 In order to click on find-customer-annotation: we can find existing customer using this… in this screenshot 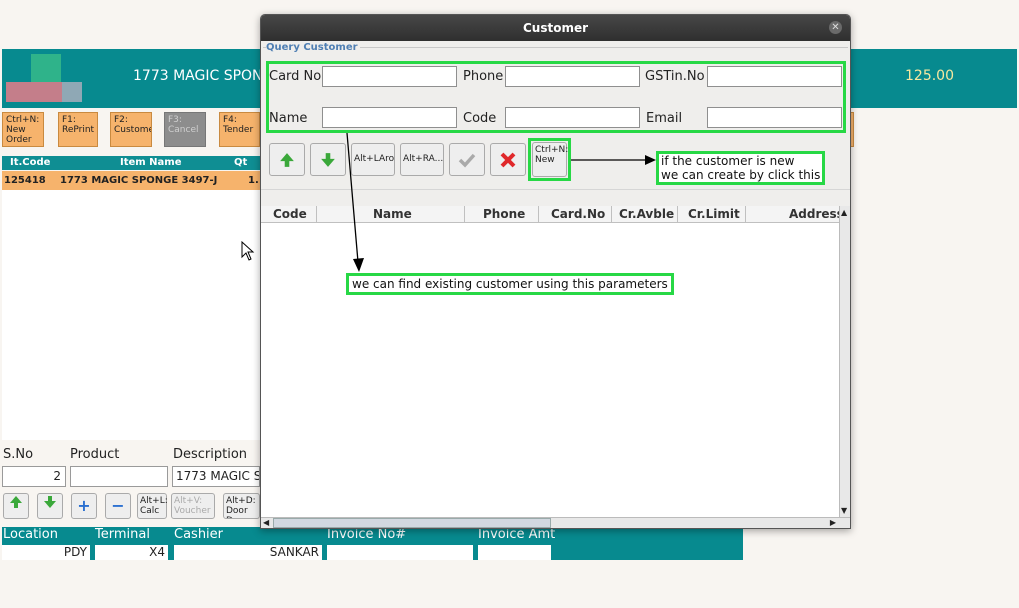, I will do `click(510, 284)`.